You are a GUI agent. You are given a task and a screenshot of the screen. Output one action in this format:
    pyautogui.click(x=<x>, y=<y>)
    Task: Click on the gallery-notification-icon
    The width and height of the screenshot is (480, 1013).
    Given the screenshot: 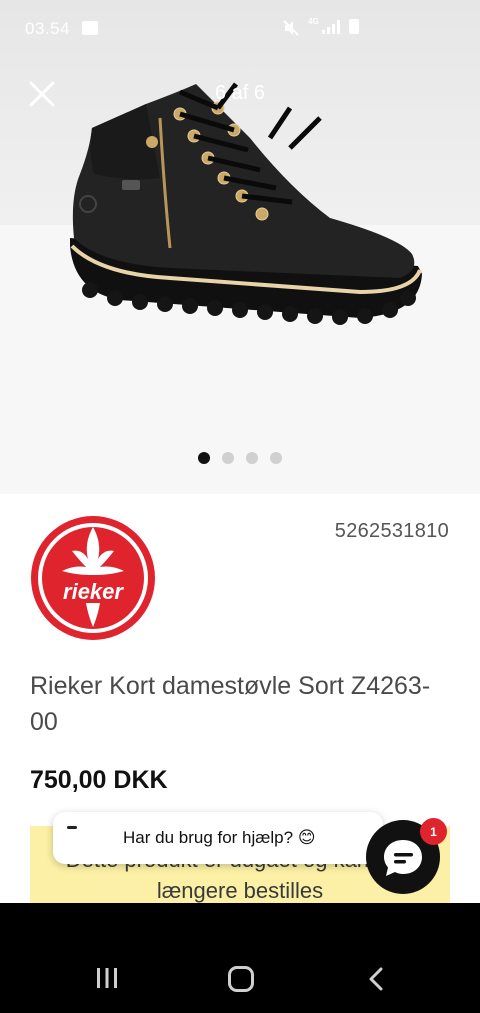 What is the action you would take?
    pyautogui.click(x=90, y=28)
    